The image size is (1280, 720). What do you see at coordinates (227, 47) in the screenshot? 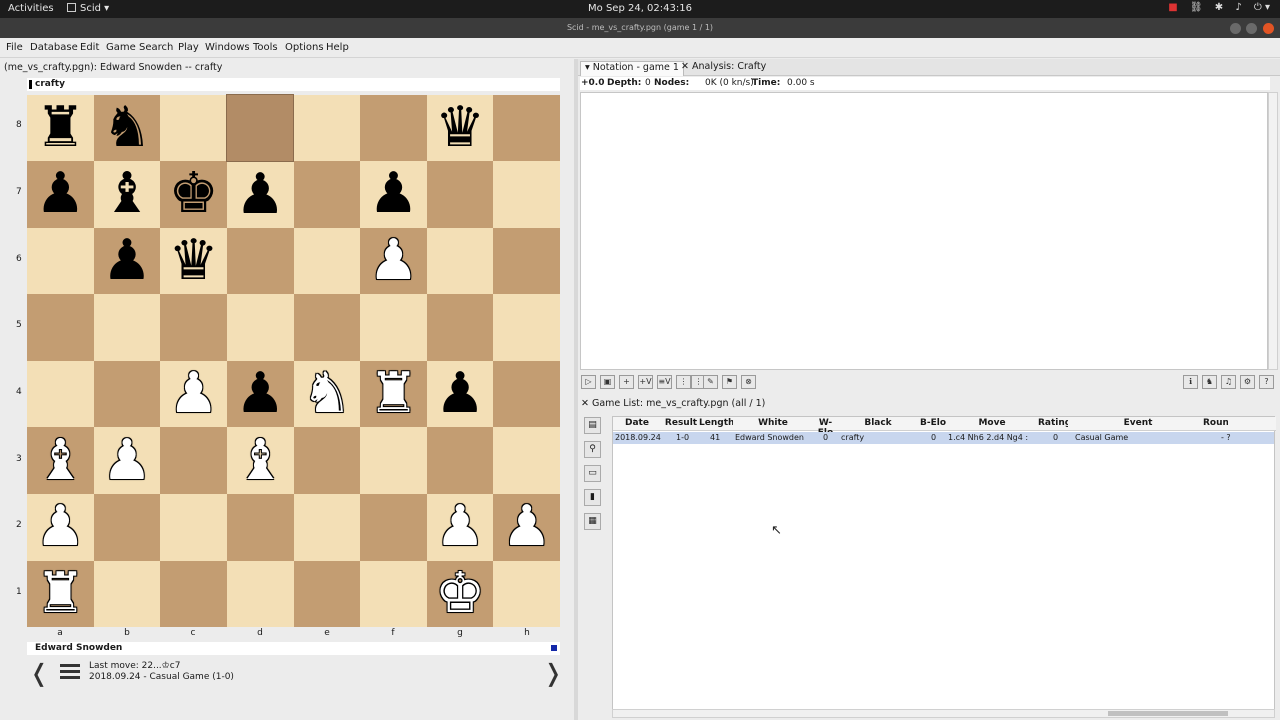
I see `menu-windows: Windows` at bounding box center [227, 47].